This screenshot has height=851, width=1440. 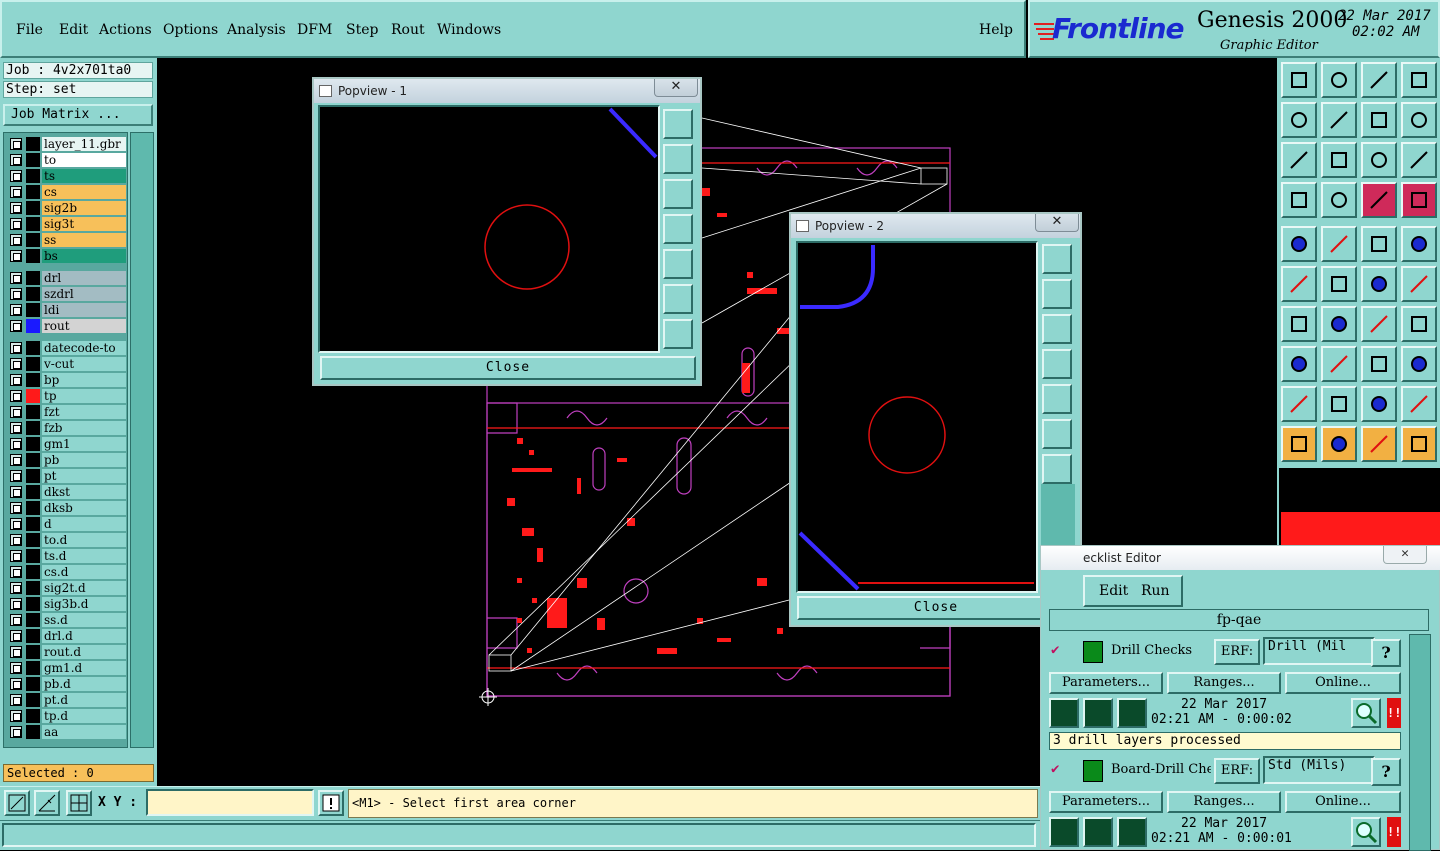 I want to click on measure-button, so click(x=47, y=803).